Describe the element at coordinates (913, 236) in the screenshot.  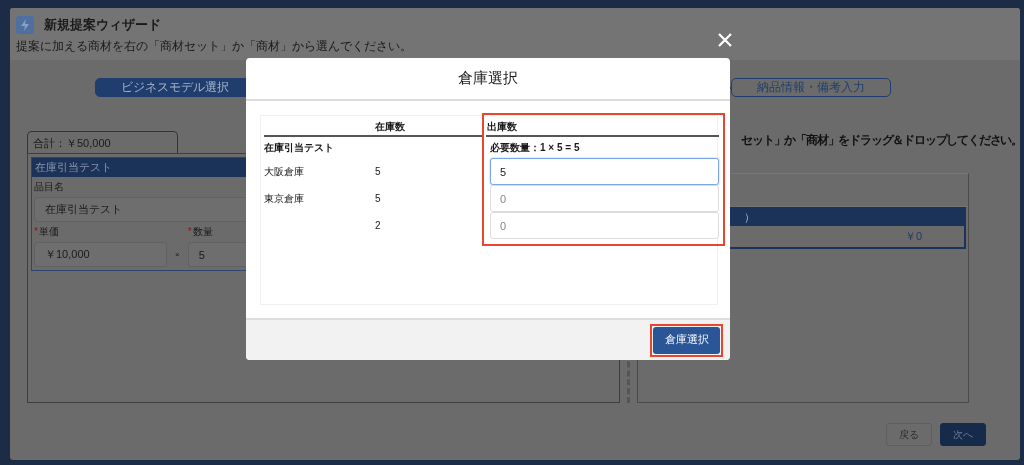
I see `product-amount: ￥0` at that location.